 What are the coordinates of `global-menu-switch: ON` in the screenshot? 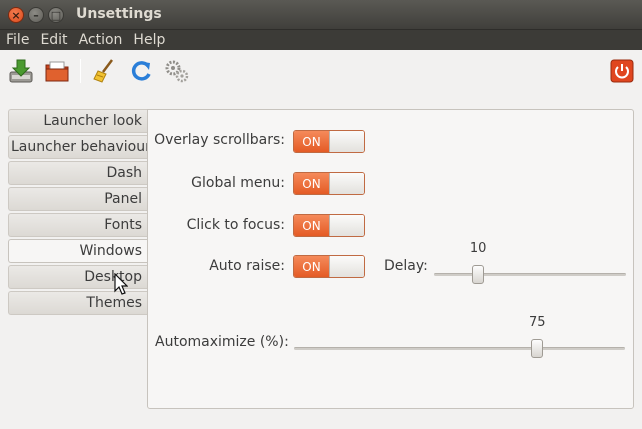 It's located at (329, 183).